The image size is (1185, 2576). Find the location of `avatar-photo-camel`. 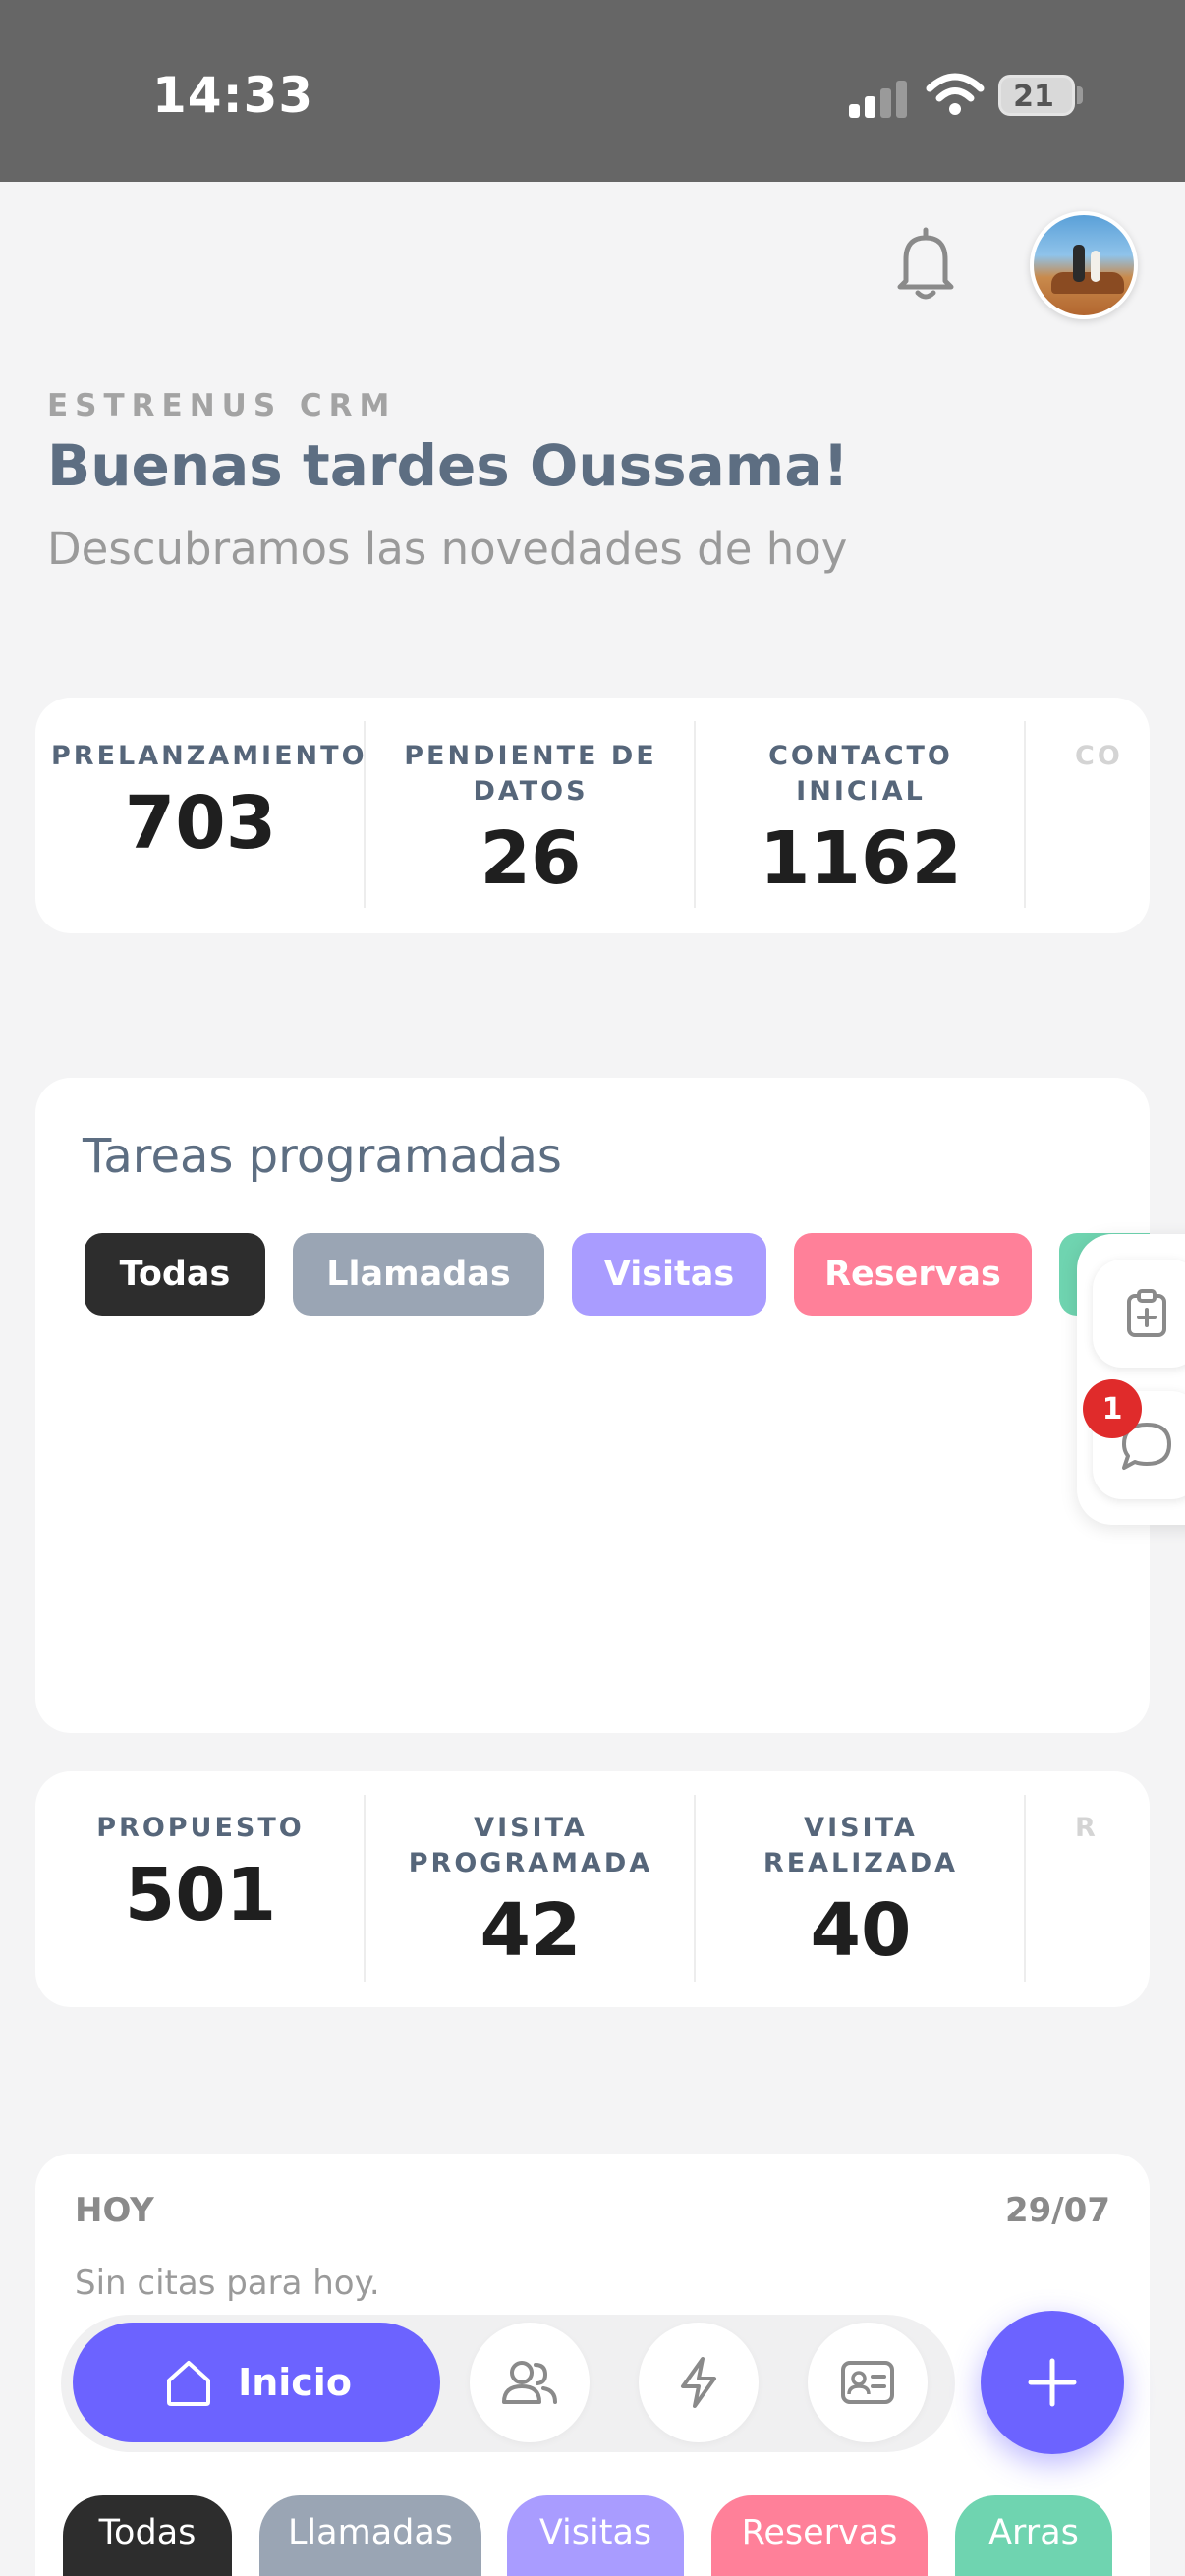

avatar-photo-camel is located at coordinates (1088, 283).